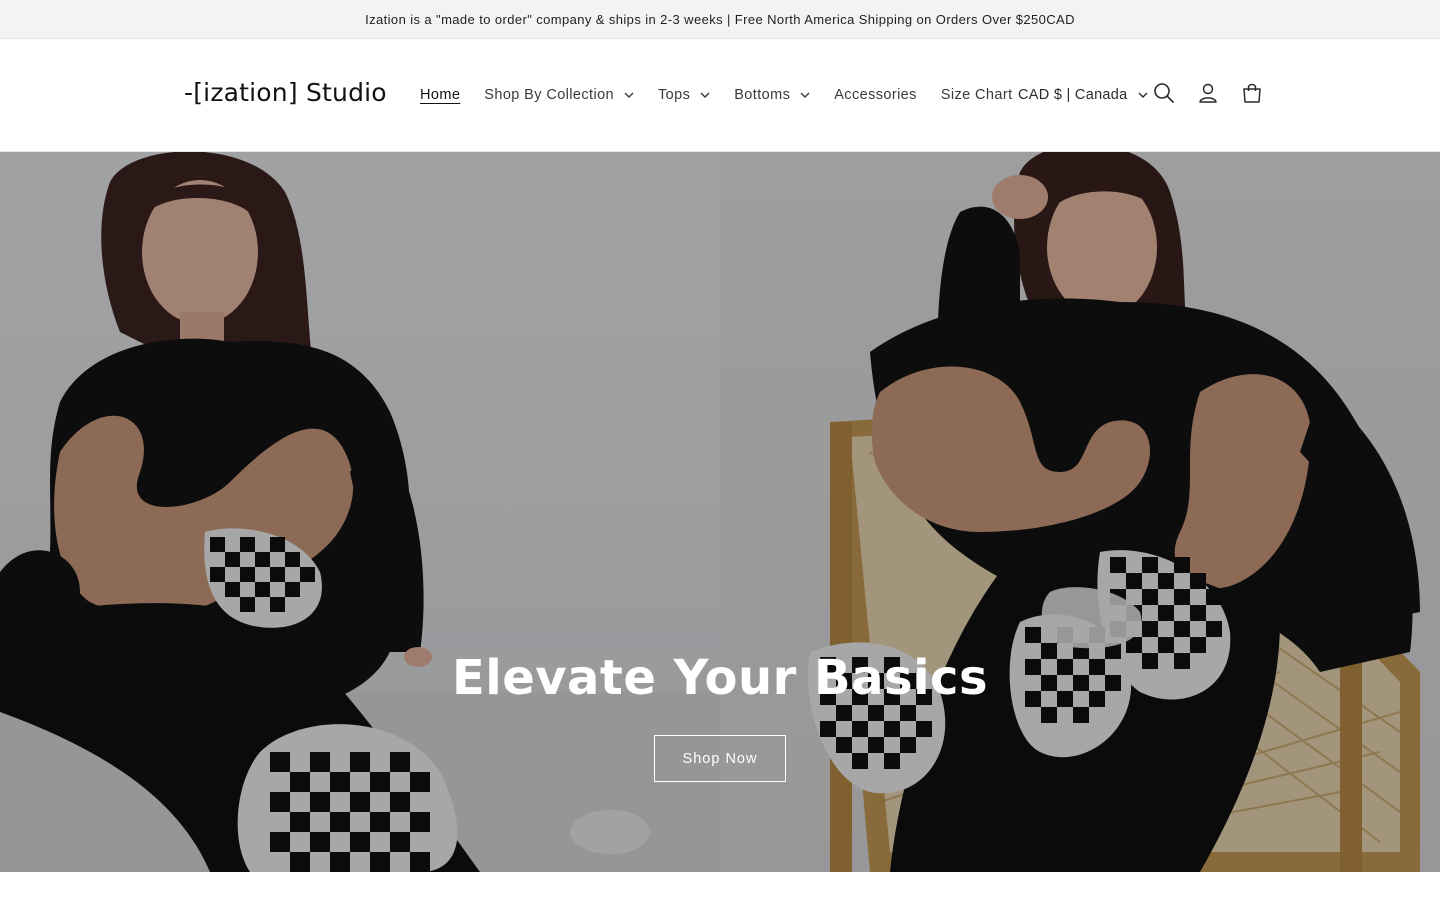  Describe the element at coordinates (720, 758) in the screenshot. I see `shop-now-button: Shop Now` at that location.